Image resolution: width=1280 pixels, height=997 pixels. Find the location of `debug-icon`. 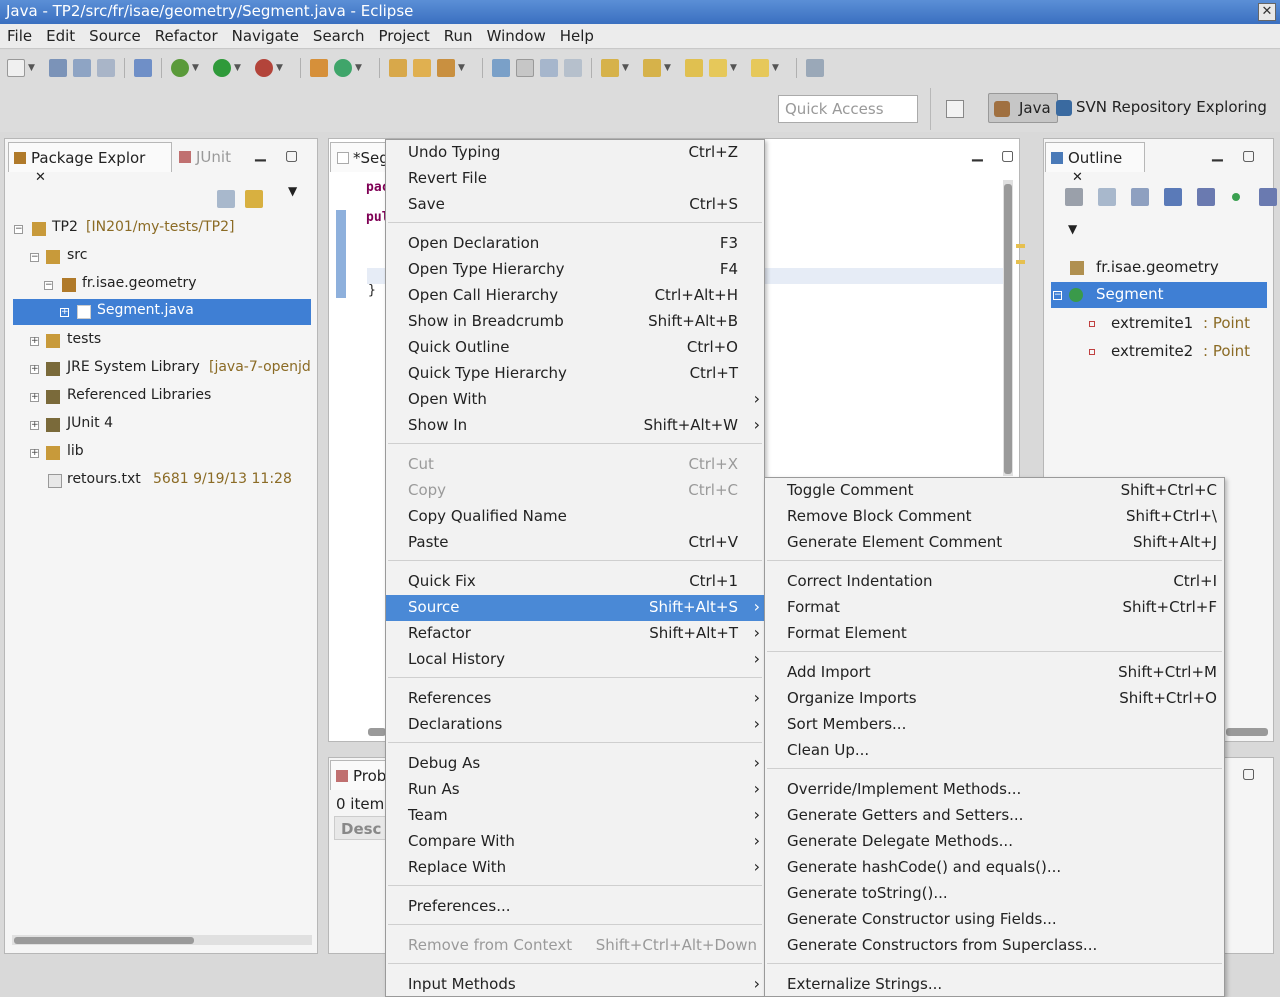

debug-icon is located at coordinates (180, 68).